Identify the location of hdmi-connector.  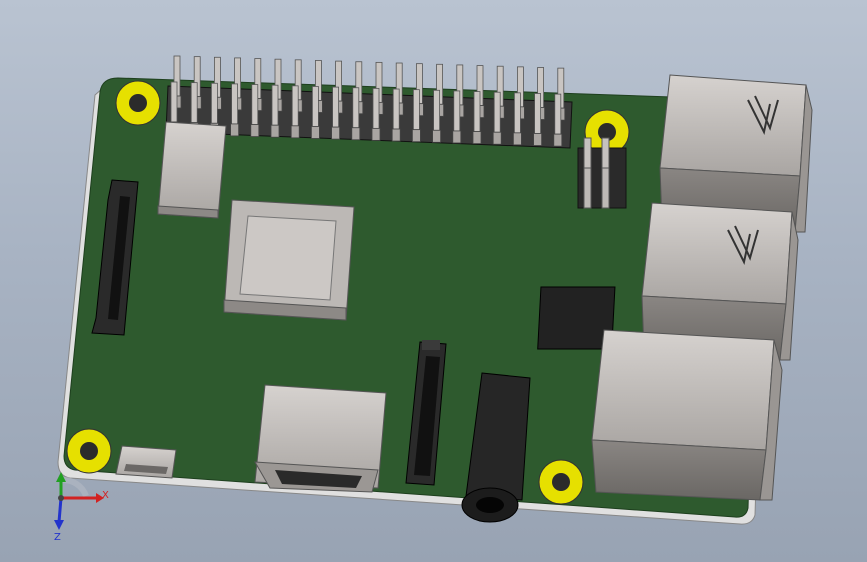
(320, 438).